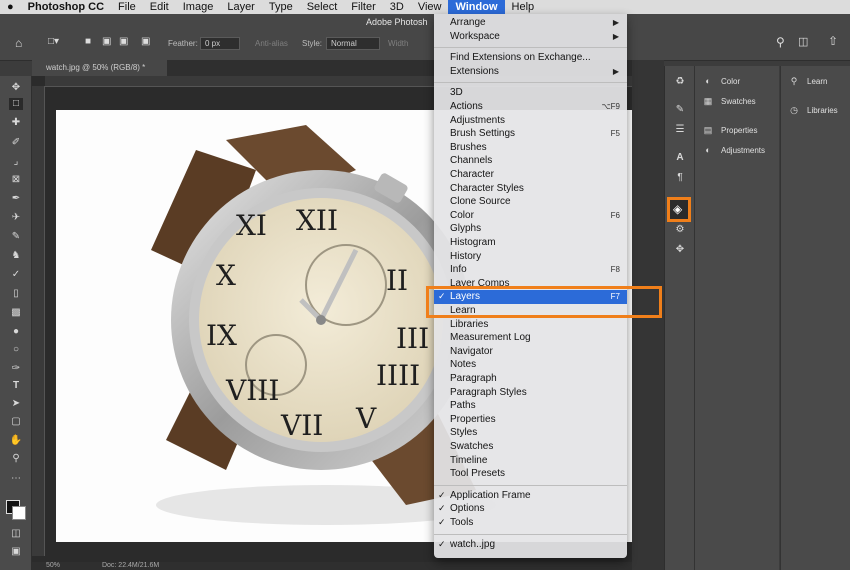 Image resolution: width=850 pixels, height=570 pixels. Describe the element at coordinates (530, 461) in the screenshot. I see `window-menu-item-timeline: Timeline` at that location.